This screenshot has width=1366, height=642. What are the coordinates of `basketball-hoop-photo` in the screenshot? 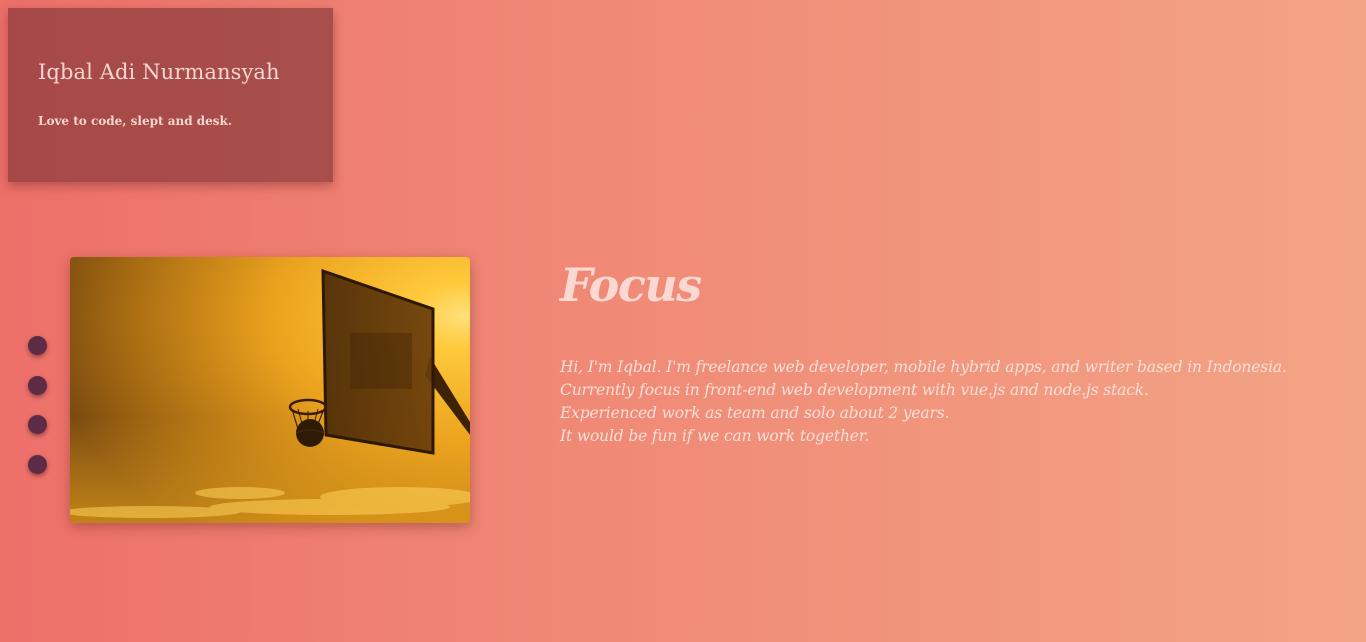 It's located at (270, 390).